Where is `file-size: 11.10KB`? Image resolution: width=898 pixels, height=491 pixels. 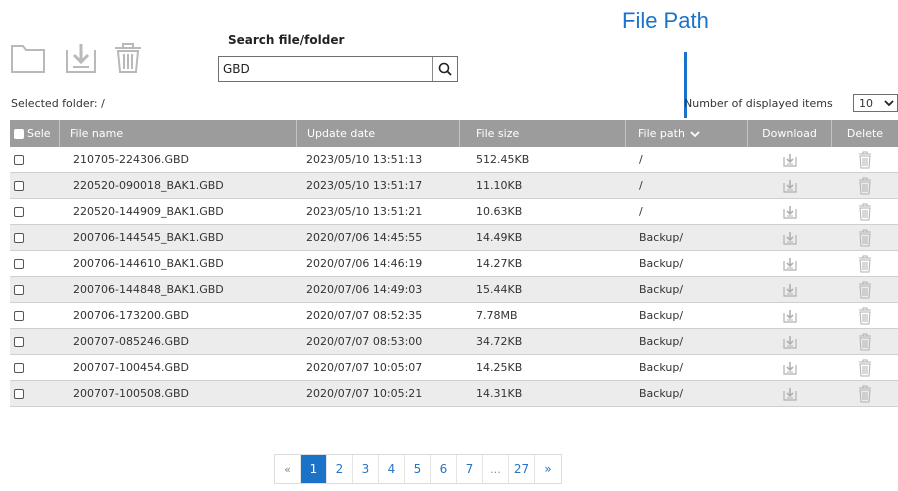 file-size: 11.10KB is located at coordinates (499, 185).